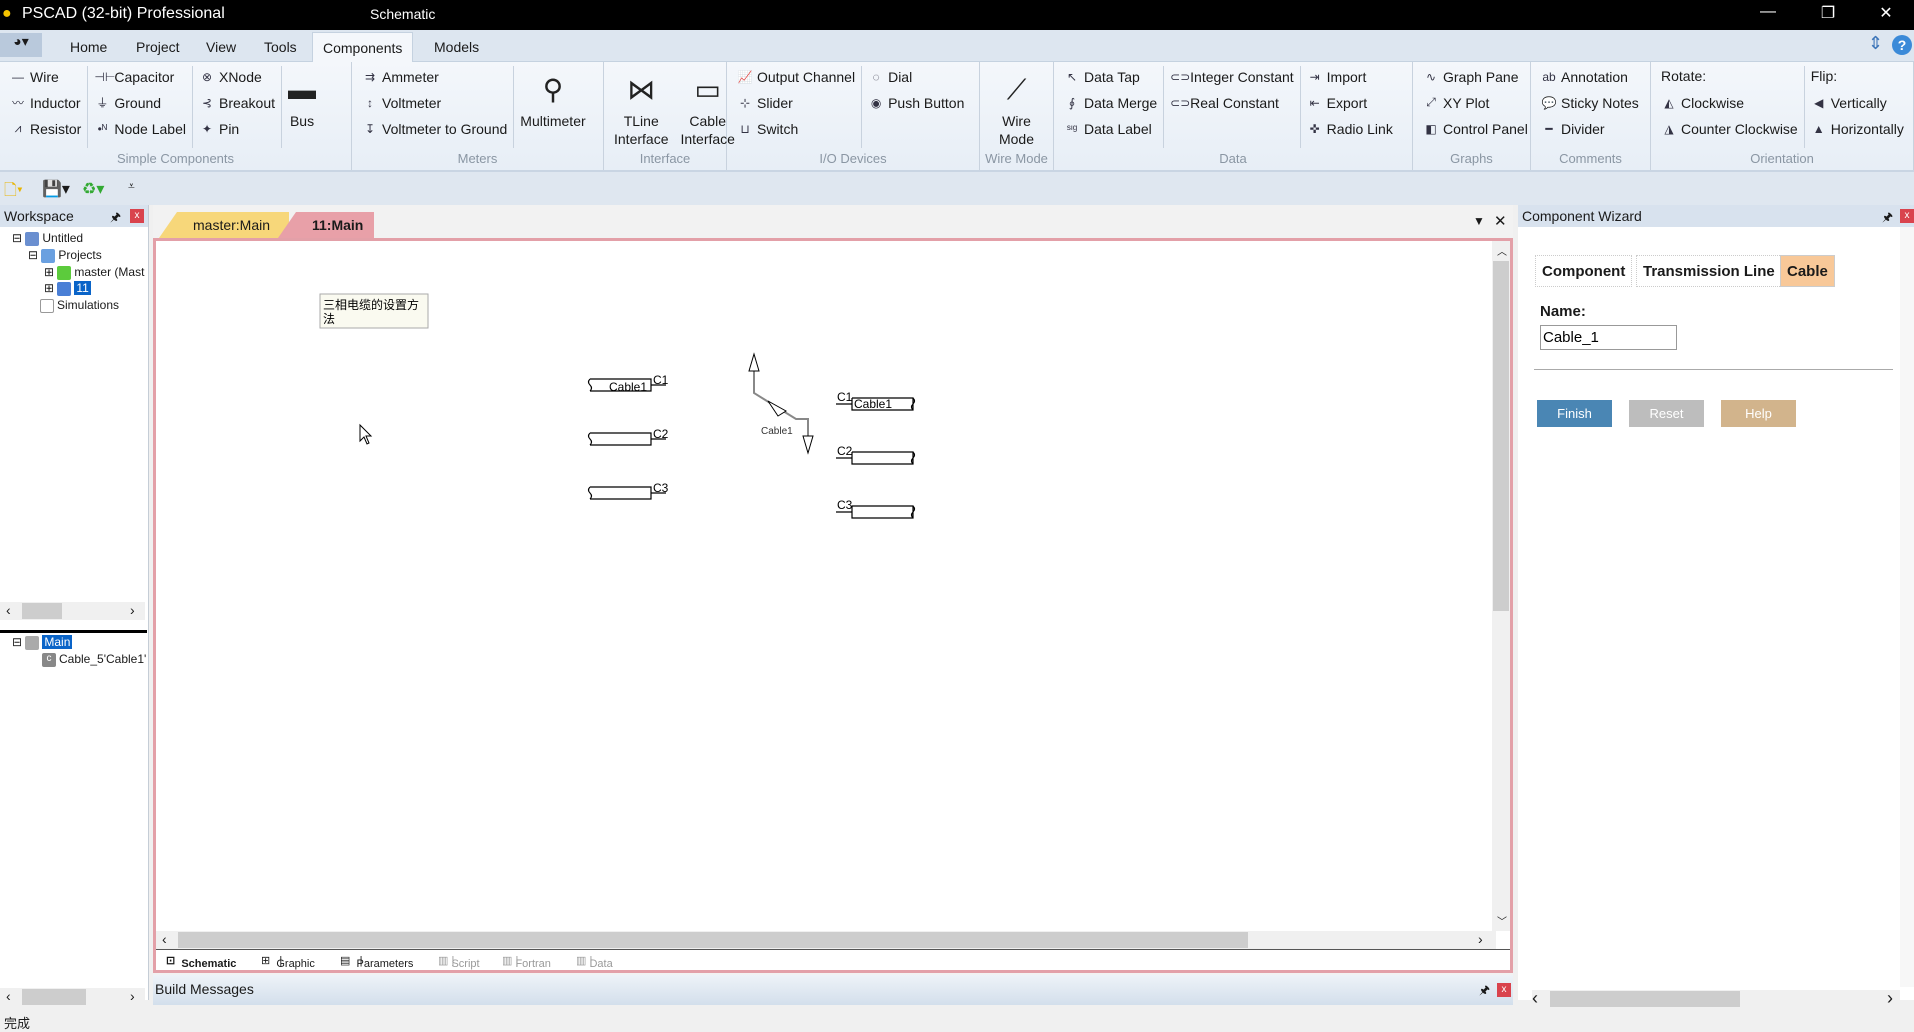  Describe the element at coordinates (1886, 13) in the screenshot. I see `close-button: ✕` at that location.